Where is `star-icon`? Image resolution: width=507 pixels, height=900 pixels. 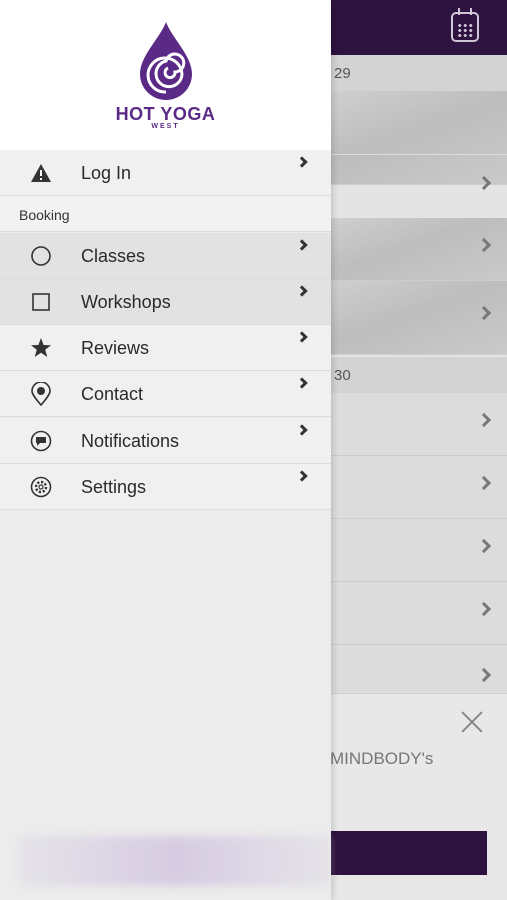 star-icon is located at coordinates (41, 348).